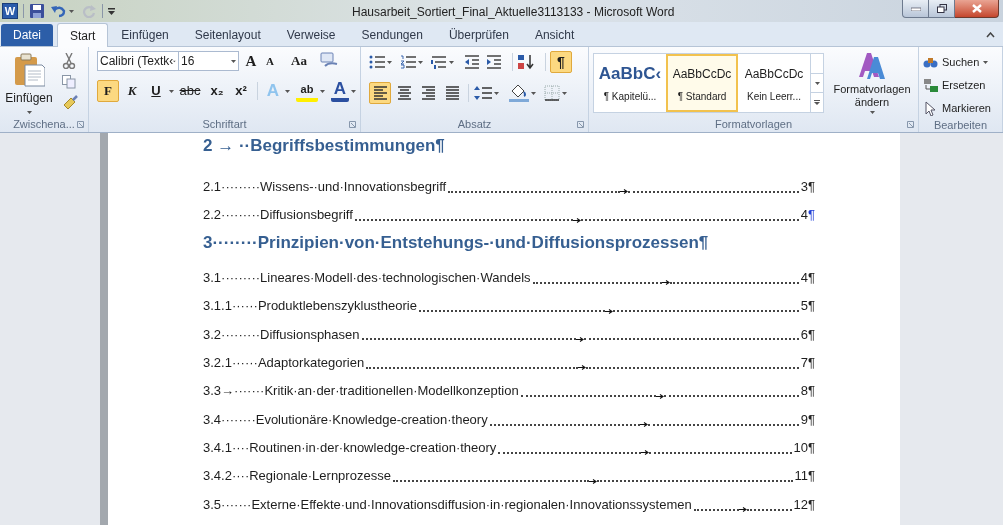  Describe the element at coordinates (69, 61) in the screenshot. I see `scissors-icon` at that location.